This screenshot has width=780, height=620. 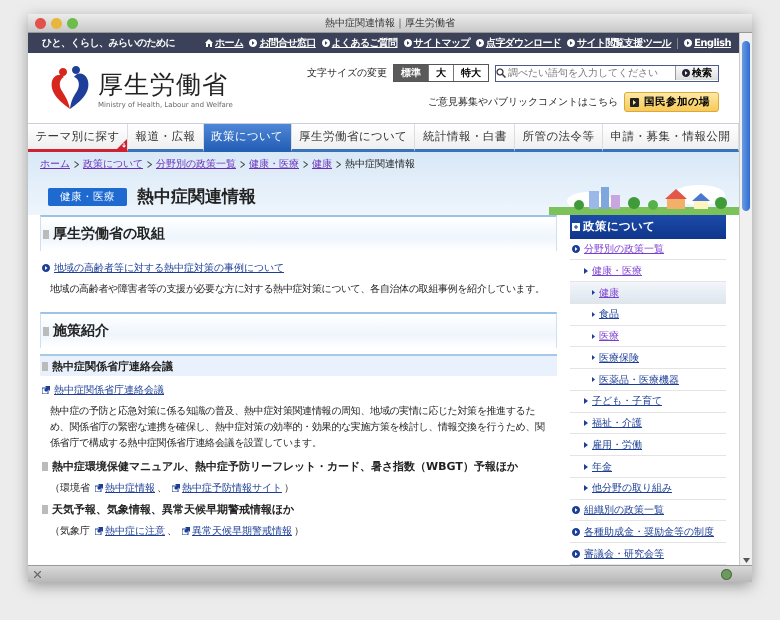 I want to click on nav-tab: 所管の法令等, so click(x=559, y=138).